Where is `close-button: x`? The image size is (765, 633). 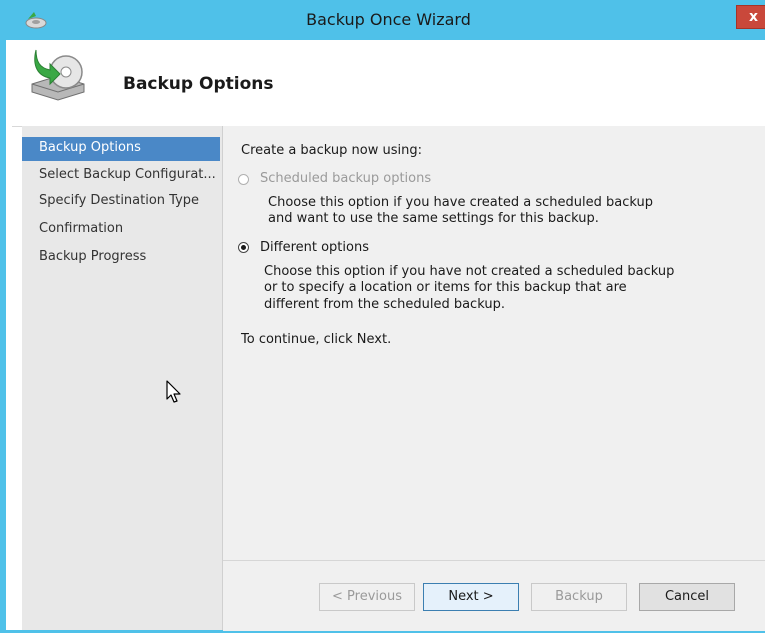 close-button: x is located at coordinates (750, 17).